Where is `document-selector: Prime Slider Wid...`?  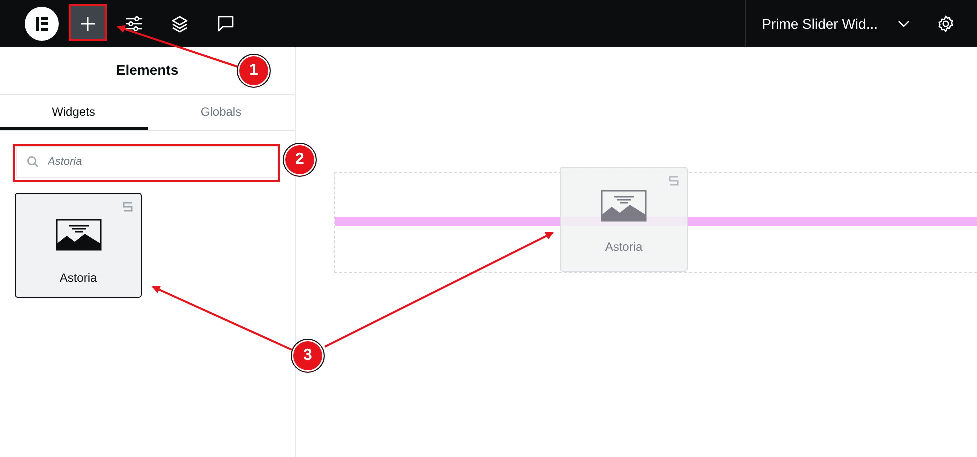 document-selector: Prime Slider Wid... is located at coordinates (836, 23).